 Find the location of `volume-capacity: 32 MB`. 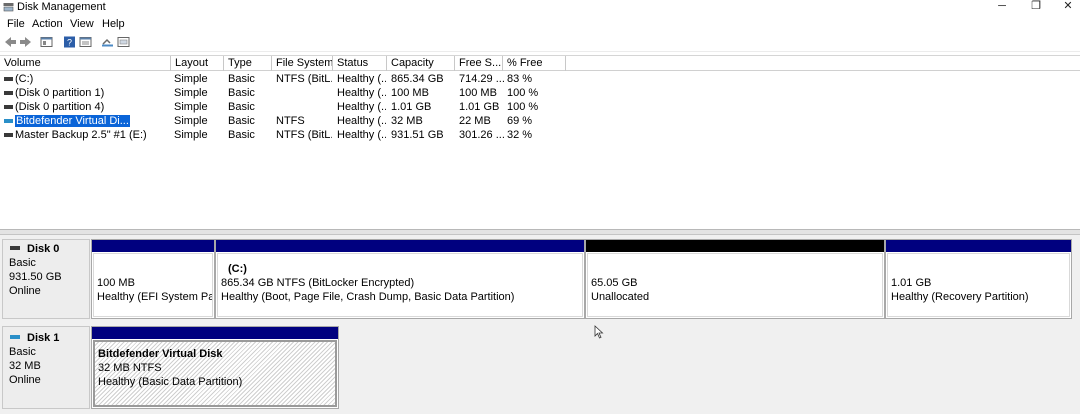

volume-capacity: 32 MB is located at coordinates (407, 121).